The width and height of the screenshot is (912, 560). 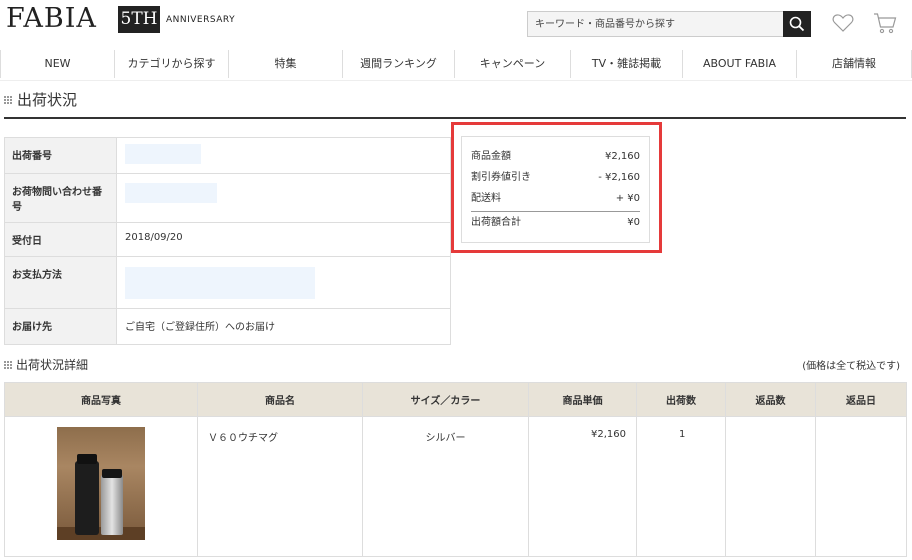 I want to click on nav-item-stores: 店舗情報, so click(x=854, y=64).